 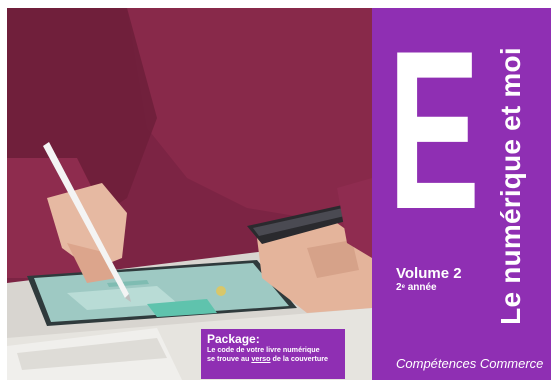 What do you see at coordinates (233, 339) in the screenshot?
I see `package-title: Package:` at bounding box center [233, 339].